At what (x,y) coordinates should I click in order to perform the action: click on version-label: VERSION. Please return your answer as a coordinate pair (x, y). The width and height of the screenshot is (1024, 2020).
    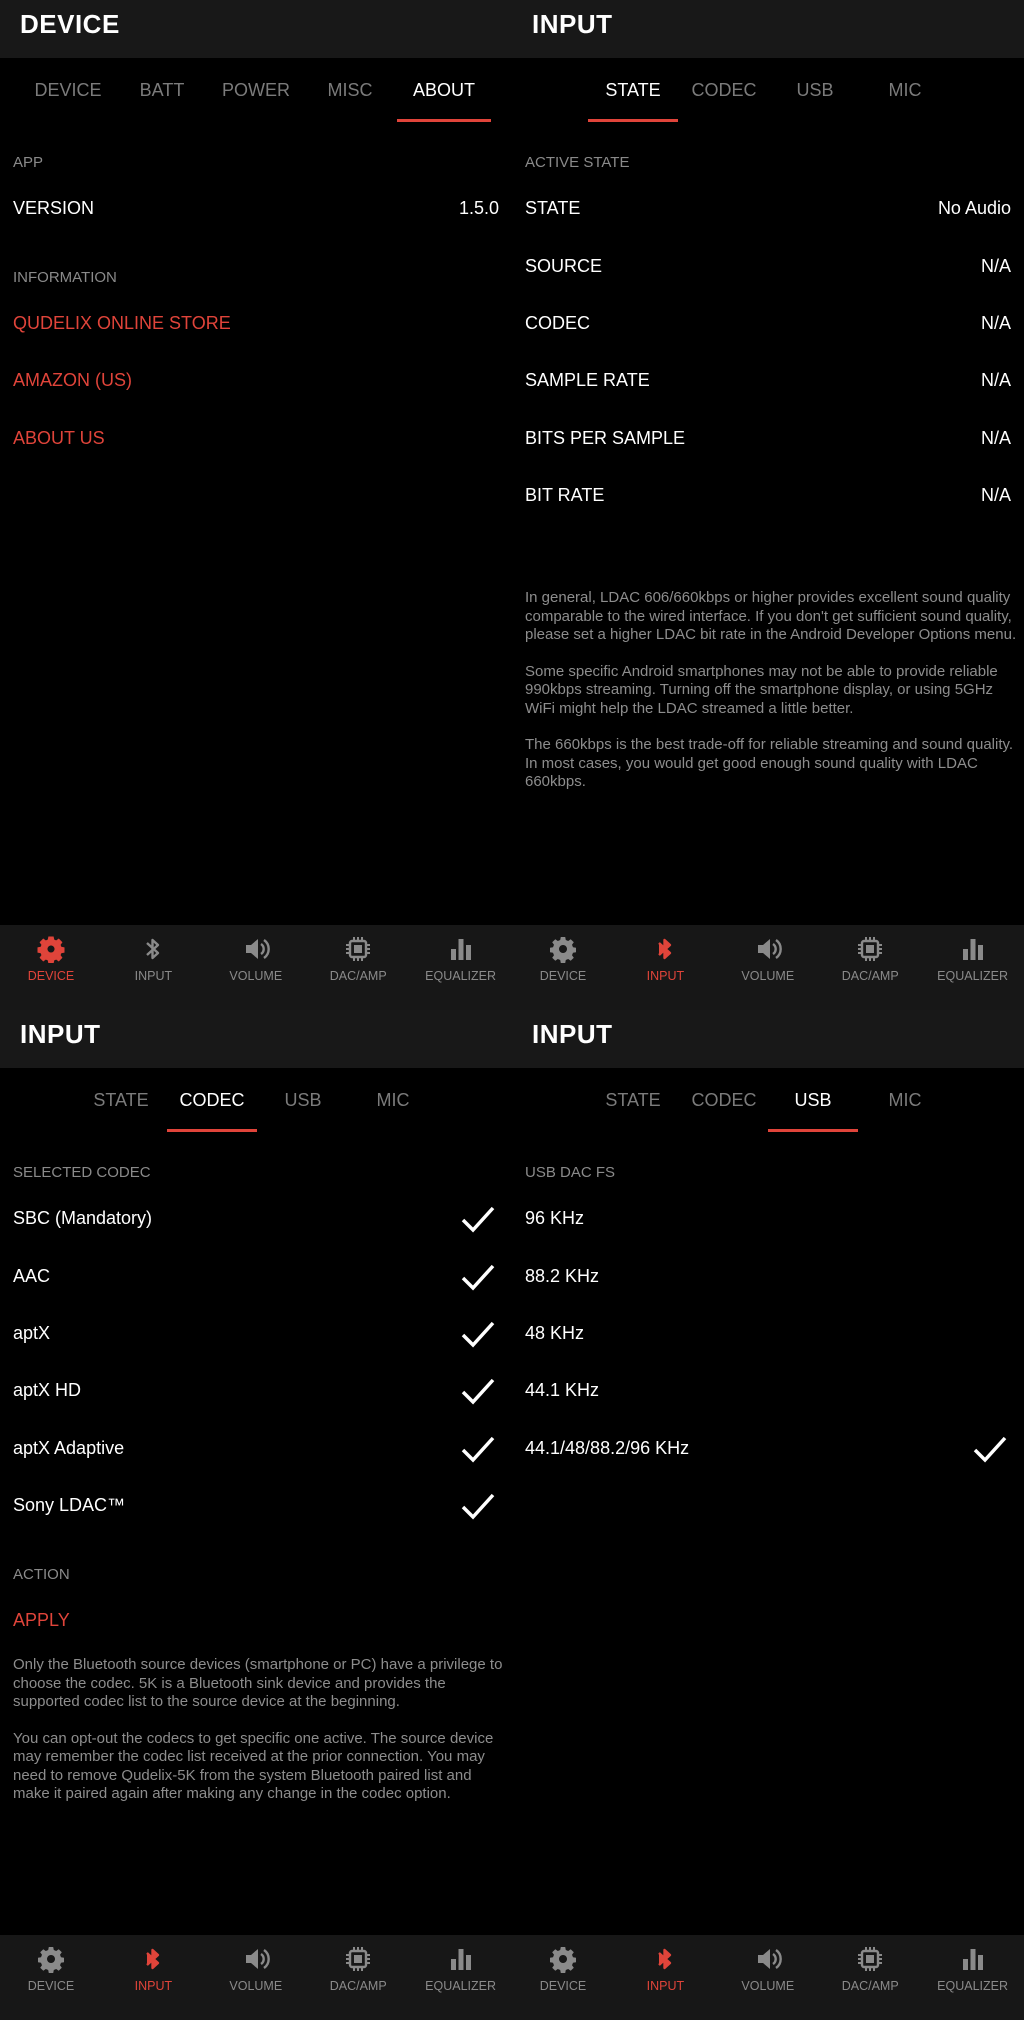
    Looking at the image, I should click on (54, 208).